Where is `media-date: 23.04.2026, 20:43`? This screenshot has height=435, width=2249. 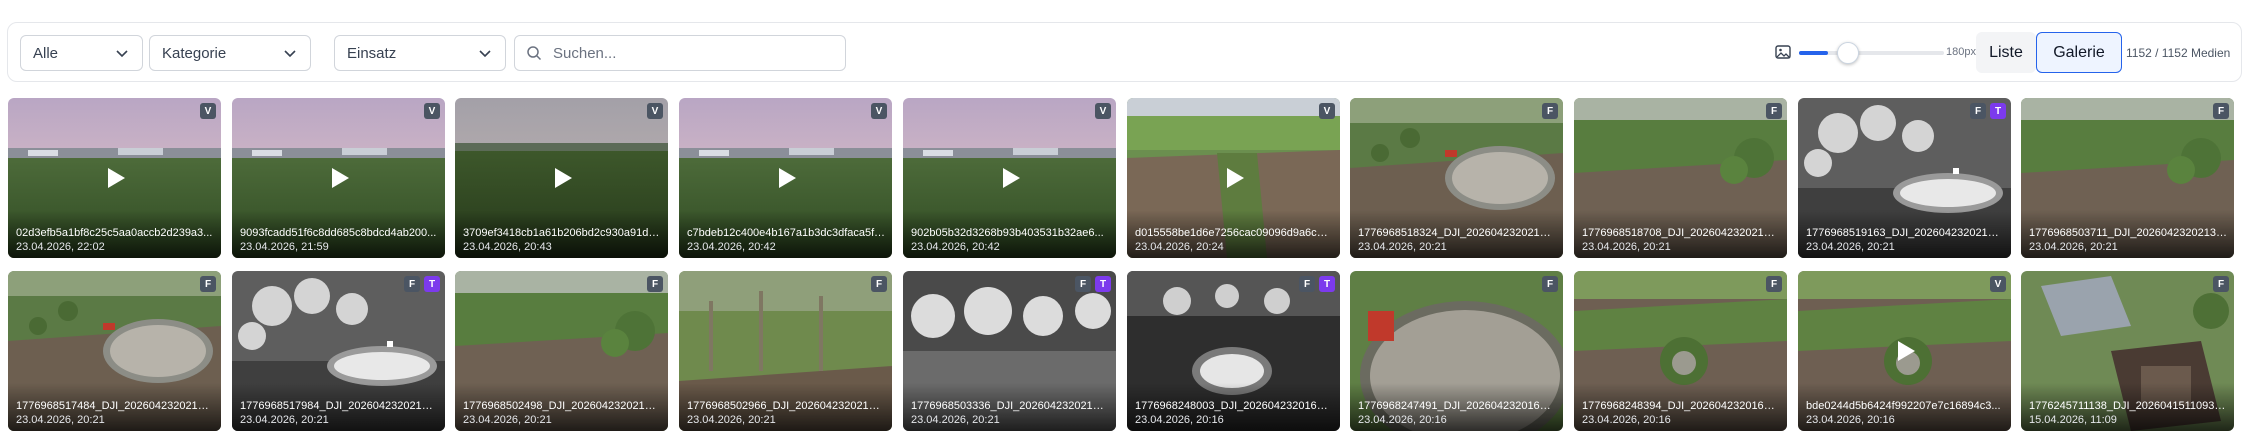 media-date: 23.04.2026, 20:43 is located at coordinates (507, 247).